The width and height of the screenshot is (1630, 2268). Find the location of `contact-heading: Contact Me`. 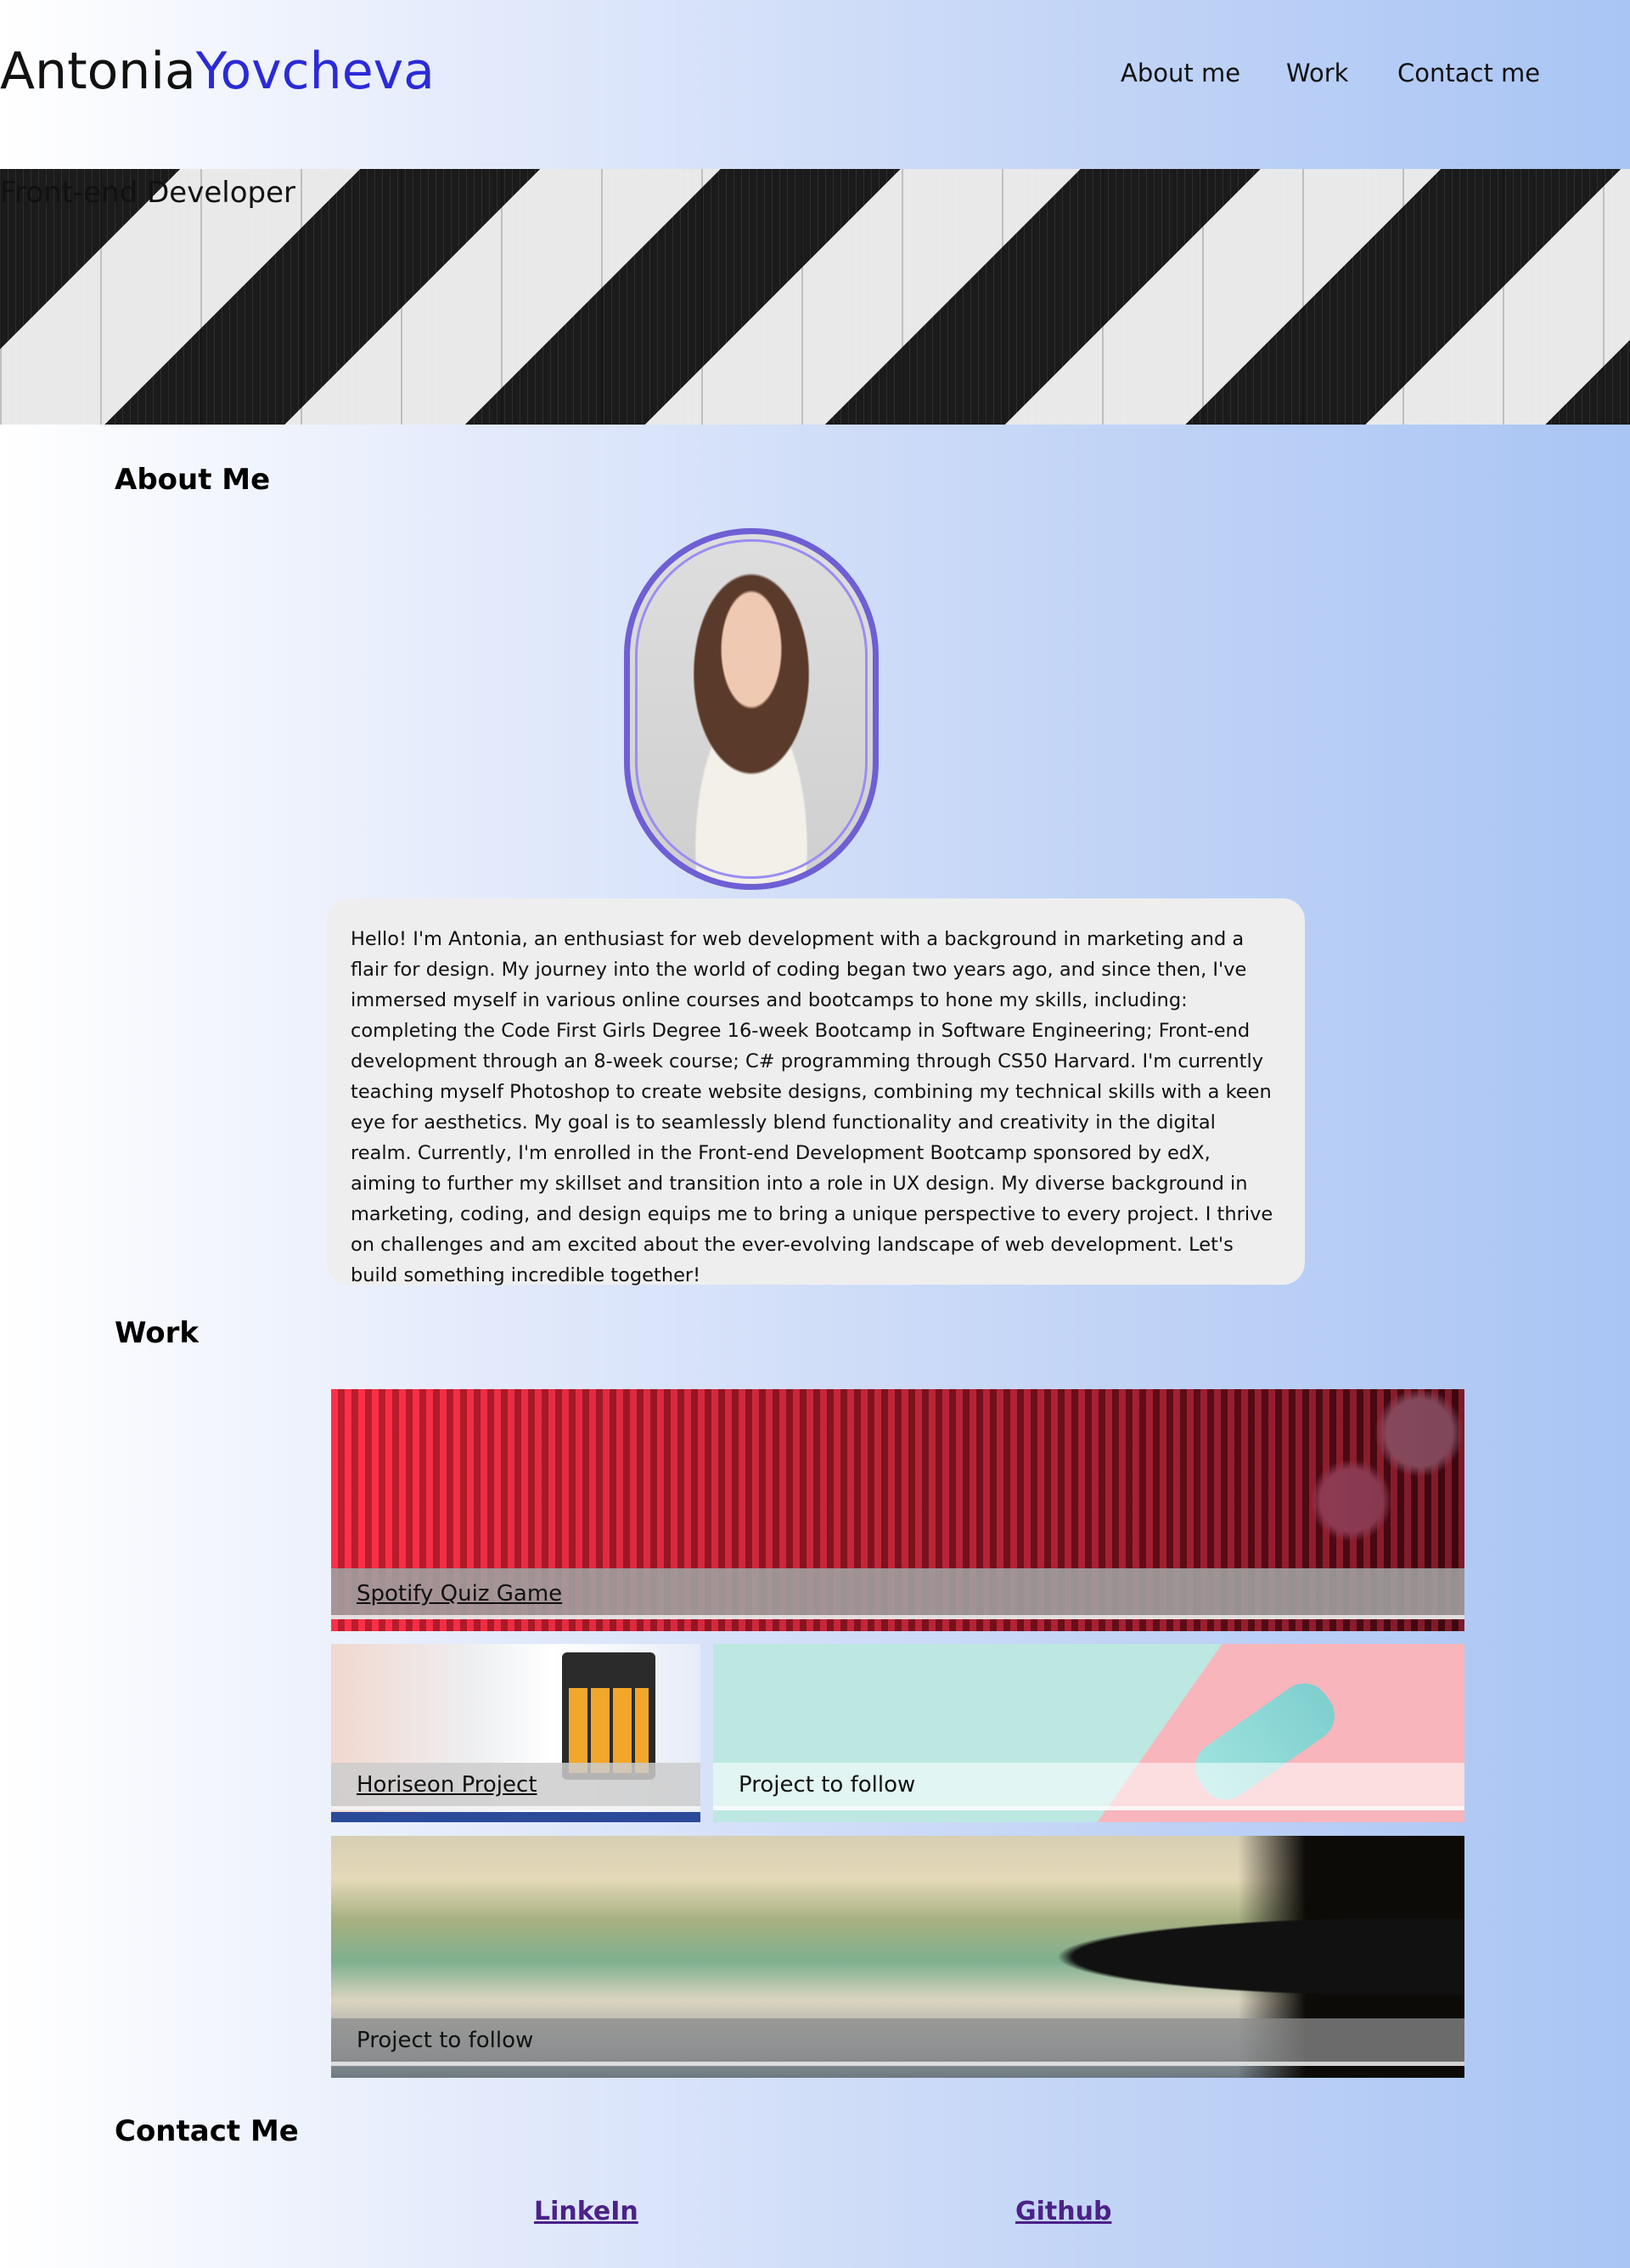

contact-heading: Contact Me is located at coordinates (207, 2131).